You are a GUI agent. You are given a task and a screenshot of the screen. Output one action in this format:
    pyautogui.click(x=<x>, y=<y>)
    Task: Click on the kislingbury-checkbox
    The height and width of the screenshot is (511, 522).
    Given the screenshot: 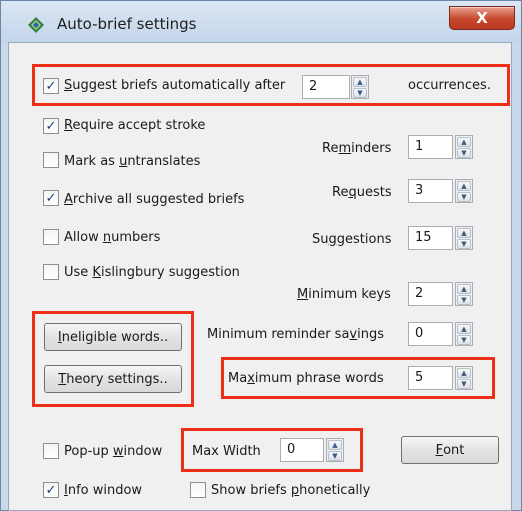 What is the action you would take?
    pyautogui.click(x=51, y=272)
    